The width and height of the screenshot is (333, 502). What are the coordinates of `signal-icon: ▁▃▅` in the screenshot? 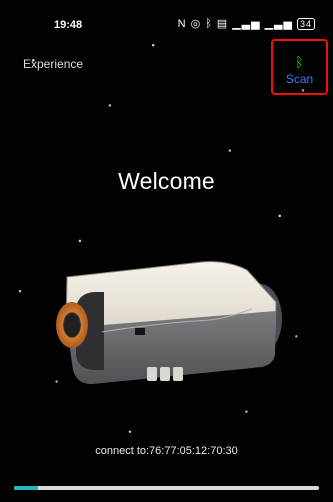 It's located at (246, 24).